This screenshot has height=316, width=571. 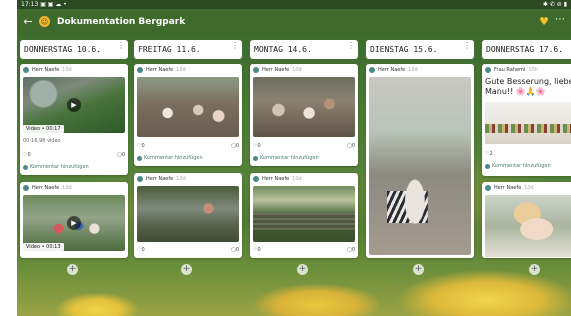 What do you see at coordinates (28, 22) in the screenshot?
I see `back-arrow-icon: ←` at bounding box center [28, 22].